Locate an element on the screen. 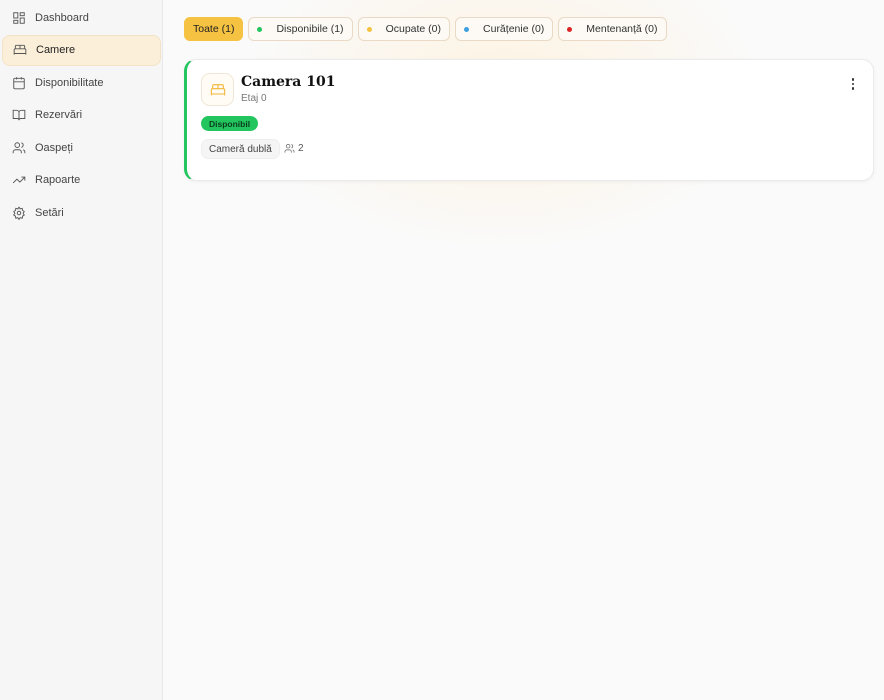 This screenshot has height=700, width=884. gear-icon is located at coordinates (19, 212).